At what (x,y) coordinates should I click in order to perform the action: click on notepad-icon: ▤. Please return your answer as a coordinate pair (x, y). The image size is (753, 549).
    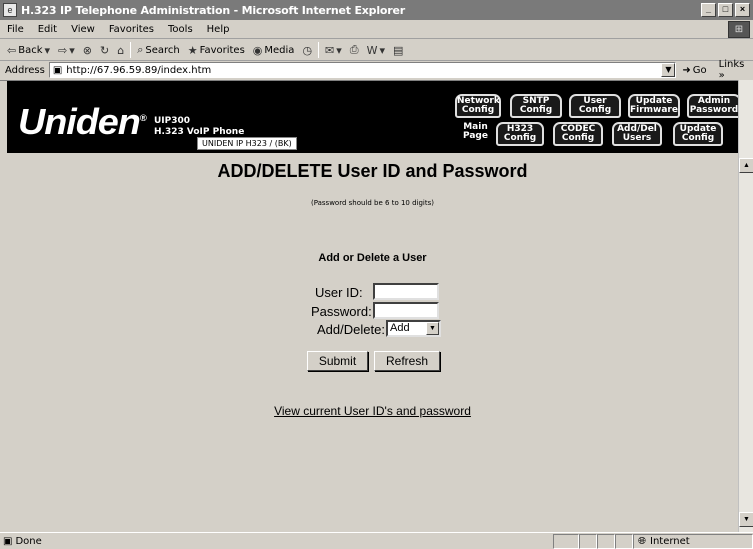
    Looking at the image, I should click on (398, 50).